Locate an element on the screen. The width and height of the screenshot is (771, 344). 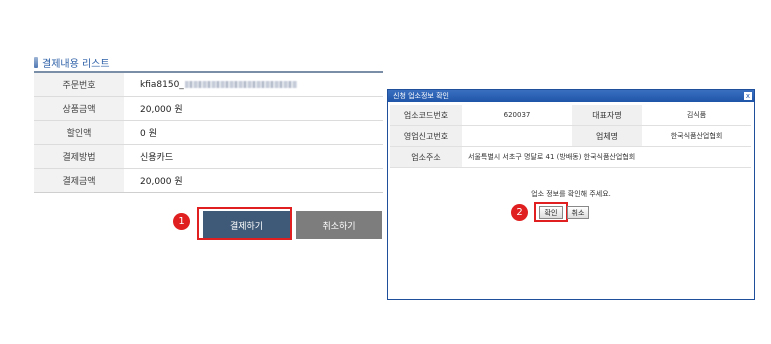
close-icon: x is located at coordinates (748, 96).